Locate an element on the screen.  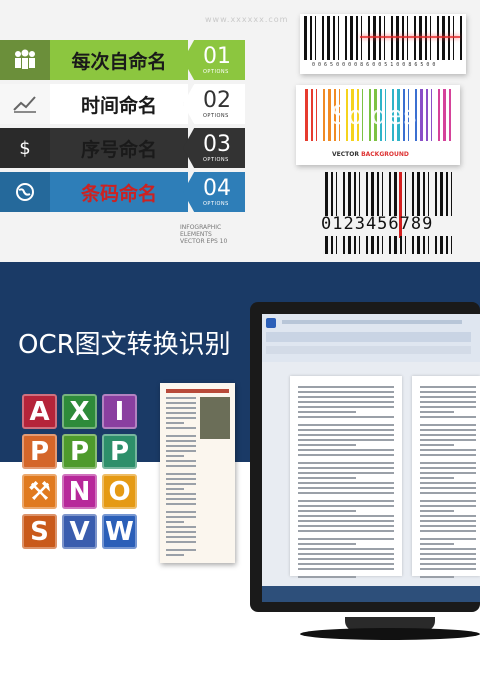
menu-bar is located at coordinates (372, 322).